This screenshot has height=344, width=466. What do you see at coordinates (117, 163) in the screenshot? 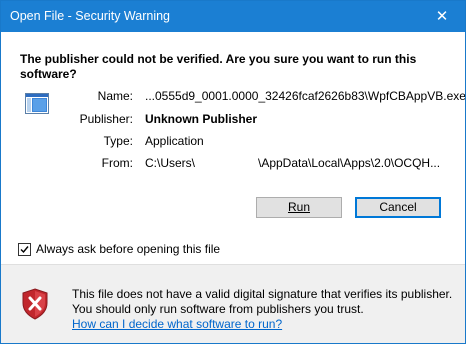
I see `from-label: From:` at bounding box center [117, 163].